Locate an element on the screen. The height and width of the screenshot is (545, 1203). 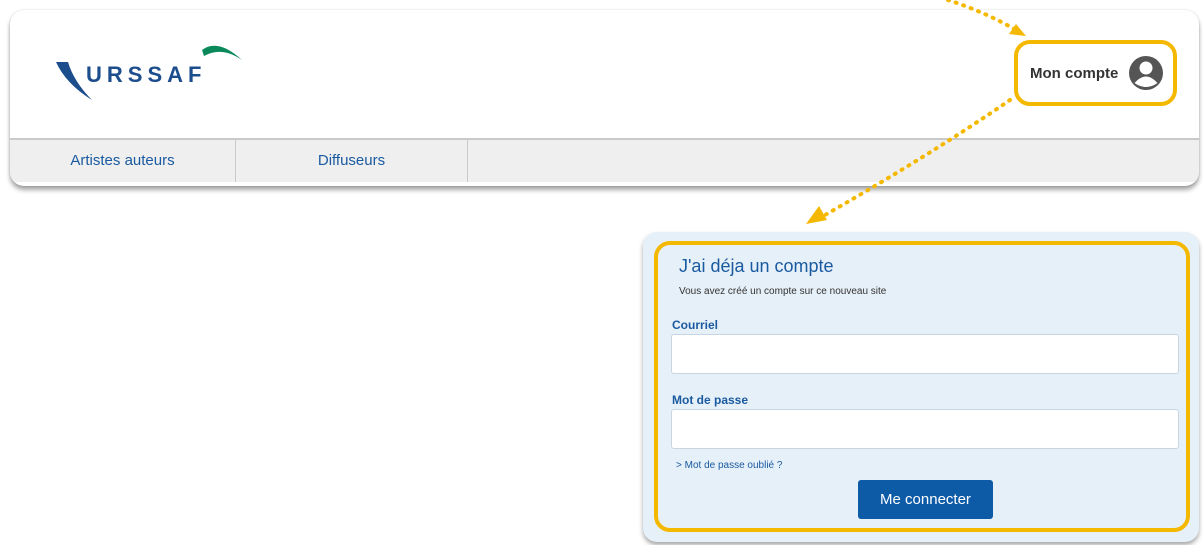
logo-text: URSSAF is located at coordinates (146, 74).